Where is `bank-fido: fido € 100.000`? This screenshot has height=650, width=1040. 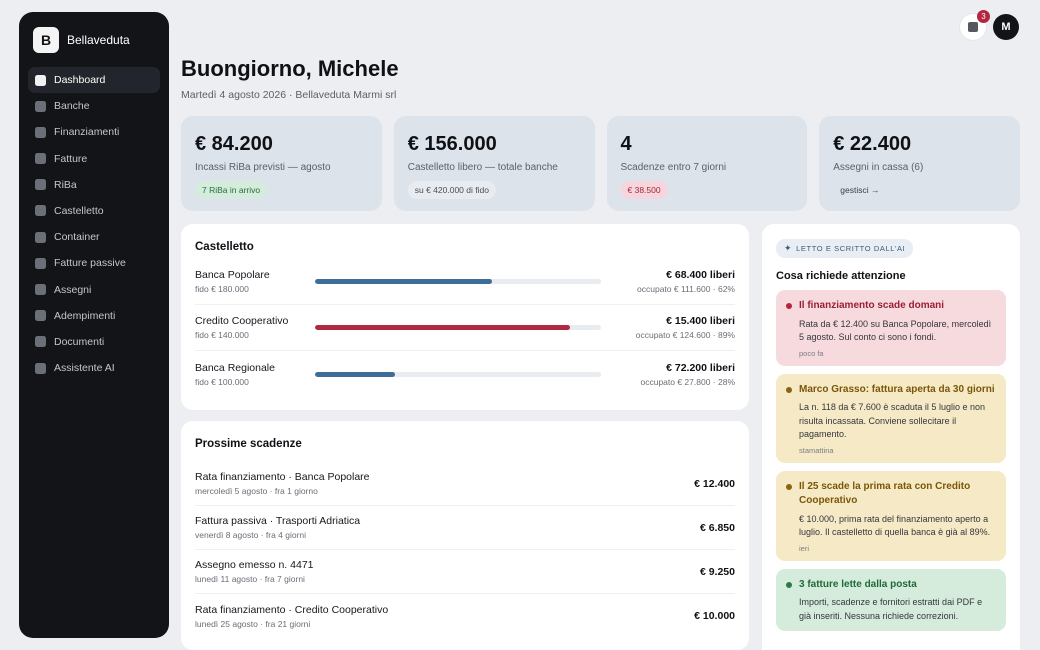
bank-fido: fido € 100.000 is located at coordinates (222, 381).